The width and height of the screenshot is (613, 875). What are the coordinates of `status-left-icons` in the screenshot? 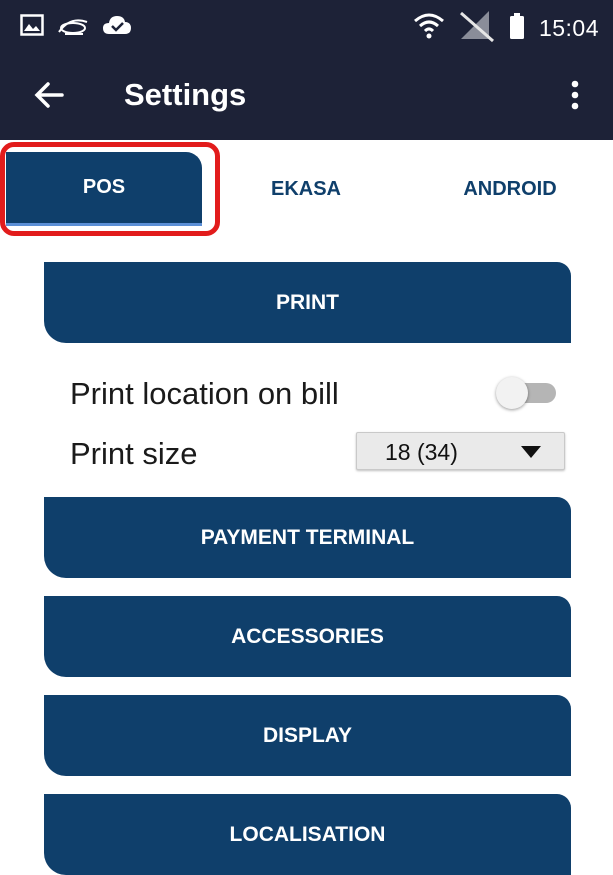 It's located at (76, 27).